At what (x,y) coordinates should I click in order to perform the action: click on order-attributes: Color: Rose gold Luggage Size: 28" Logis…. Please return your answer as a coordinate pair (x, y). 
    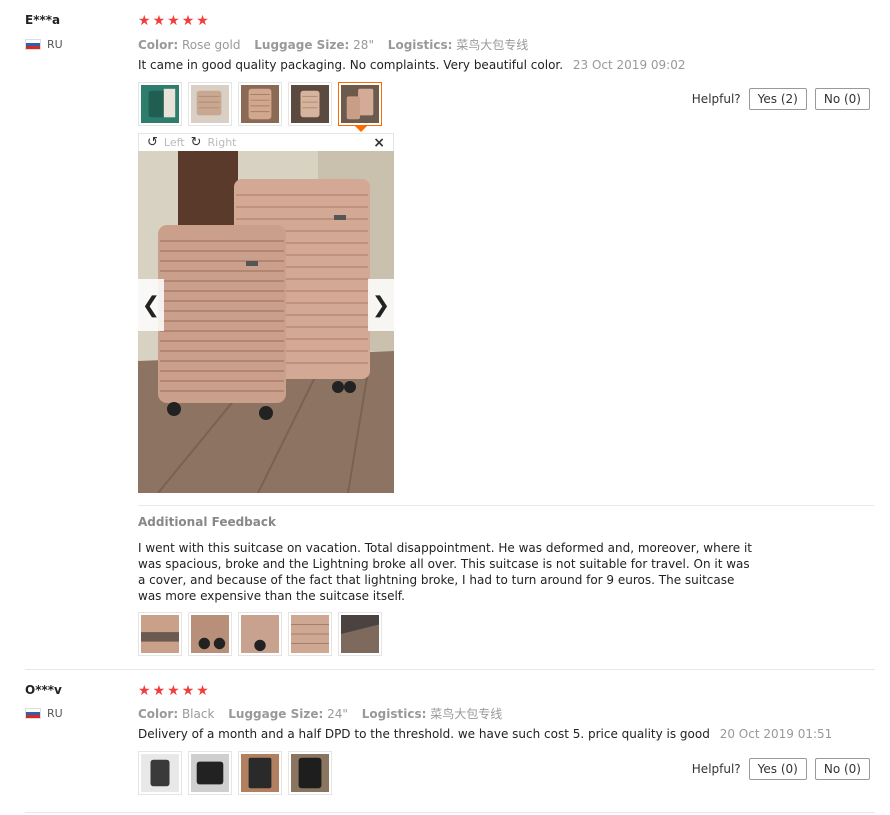
    Looking at the image, I should click on (338, 44).